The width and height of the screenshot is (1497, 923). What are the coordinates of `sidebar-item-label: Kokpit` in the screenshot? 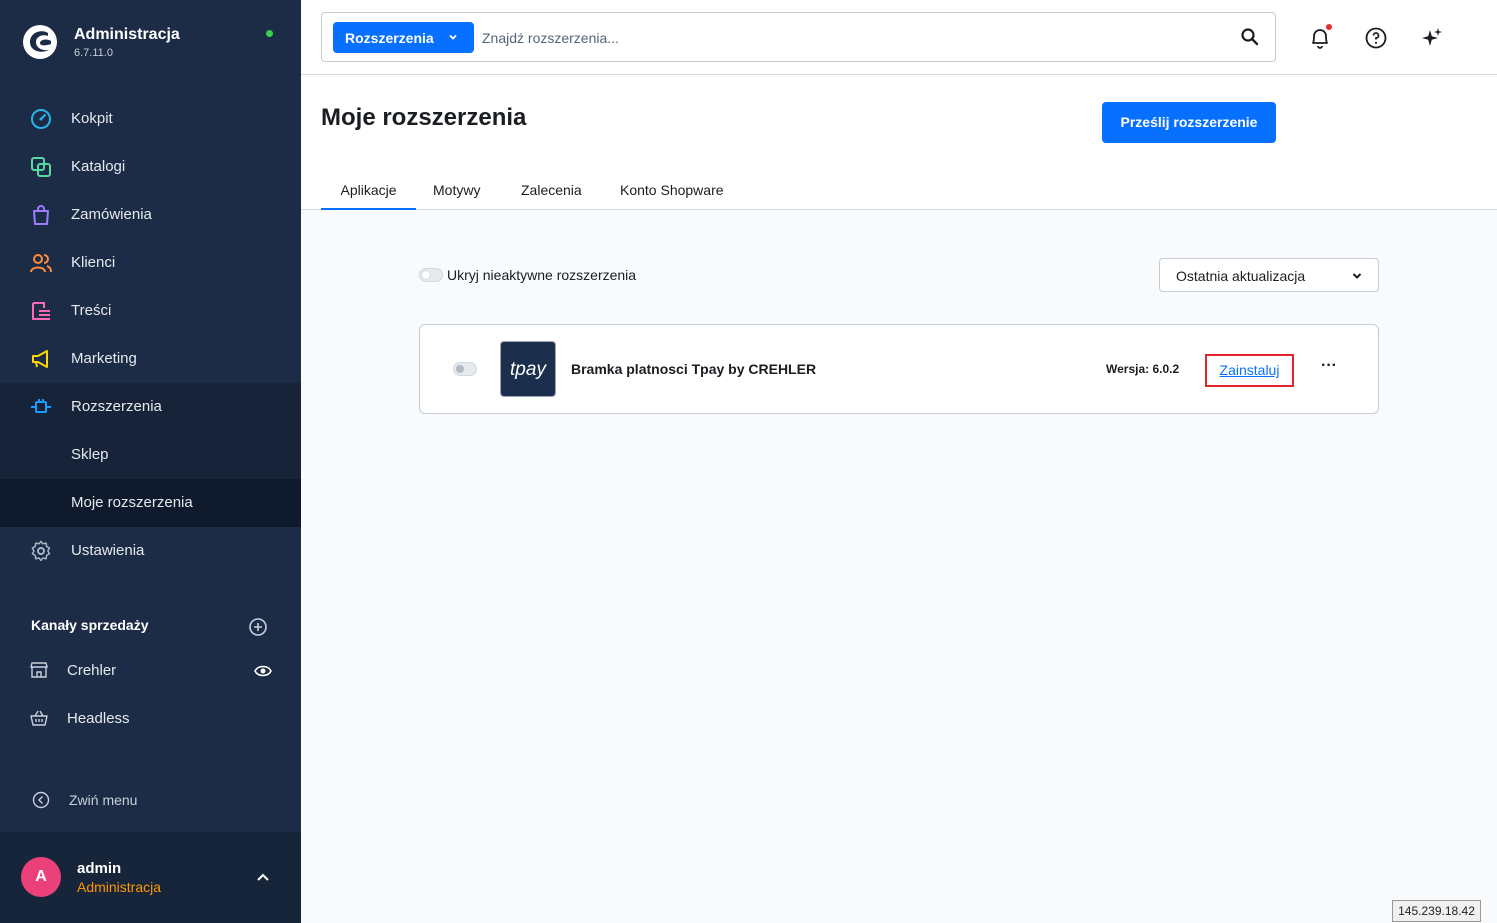 It's located at (92, 118).